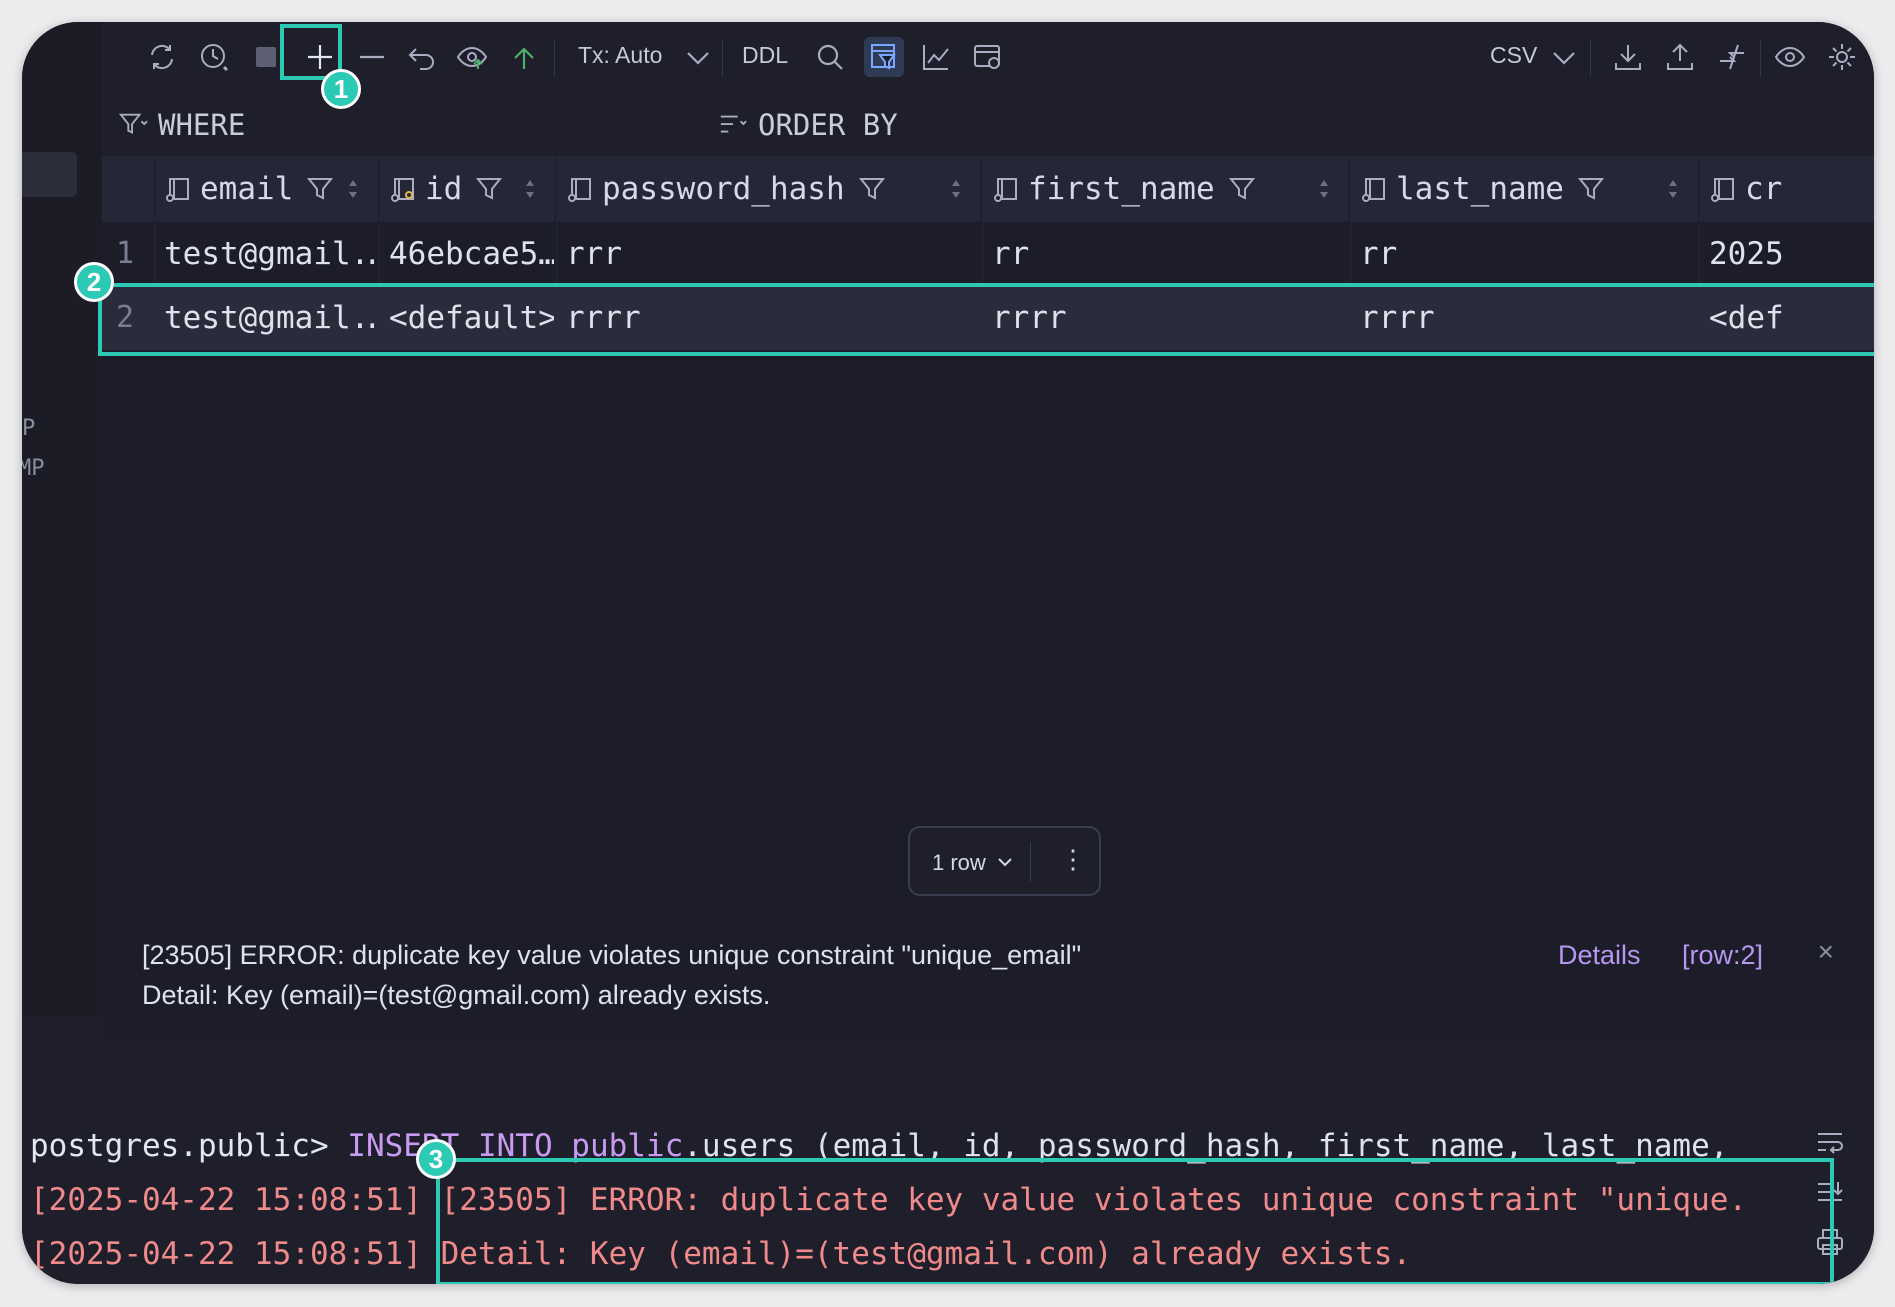 The width and height of the screenshot is (1895, 1307). I want to click on table-row: 1 test@gmail.… 46ebcae5… rrr rr rr 2025, so click(988, 254).